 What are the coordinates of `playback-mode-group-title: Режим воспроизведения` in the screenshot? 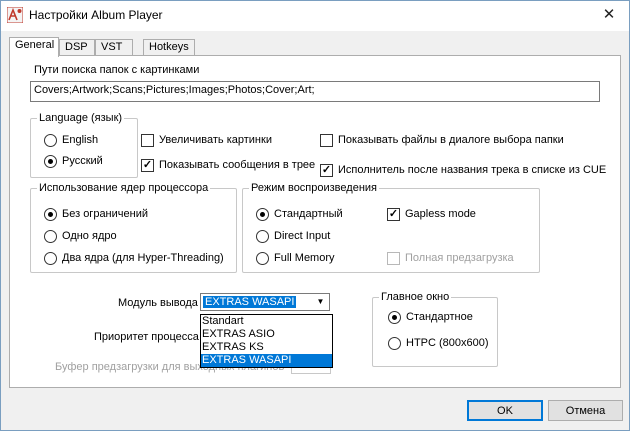 It's located at (314, 188).